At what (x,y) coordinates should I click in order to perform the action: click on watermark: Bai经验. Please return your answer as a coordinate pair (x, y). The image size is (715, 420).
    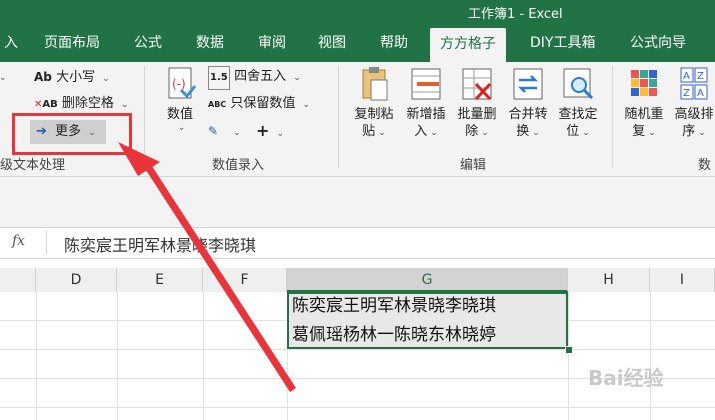
    Looking at the image, I should click on (626, 378).